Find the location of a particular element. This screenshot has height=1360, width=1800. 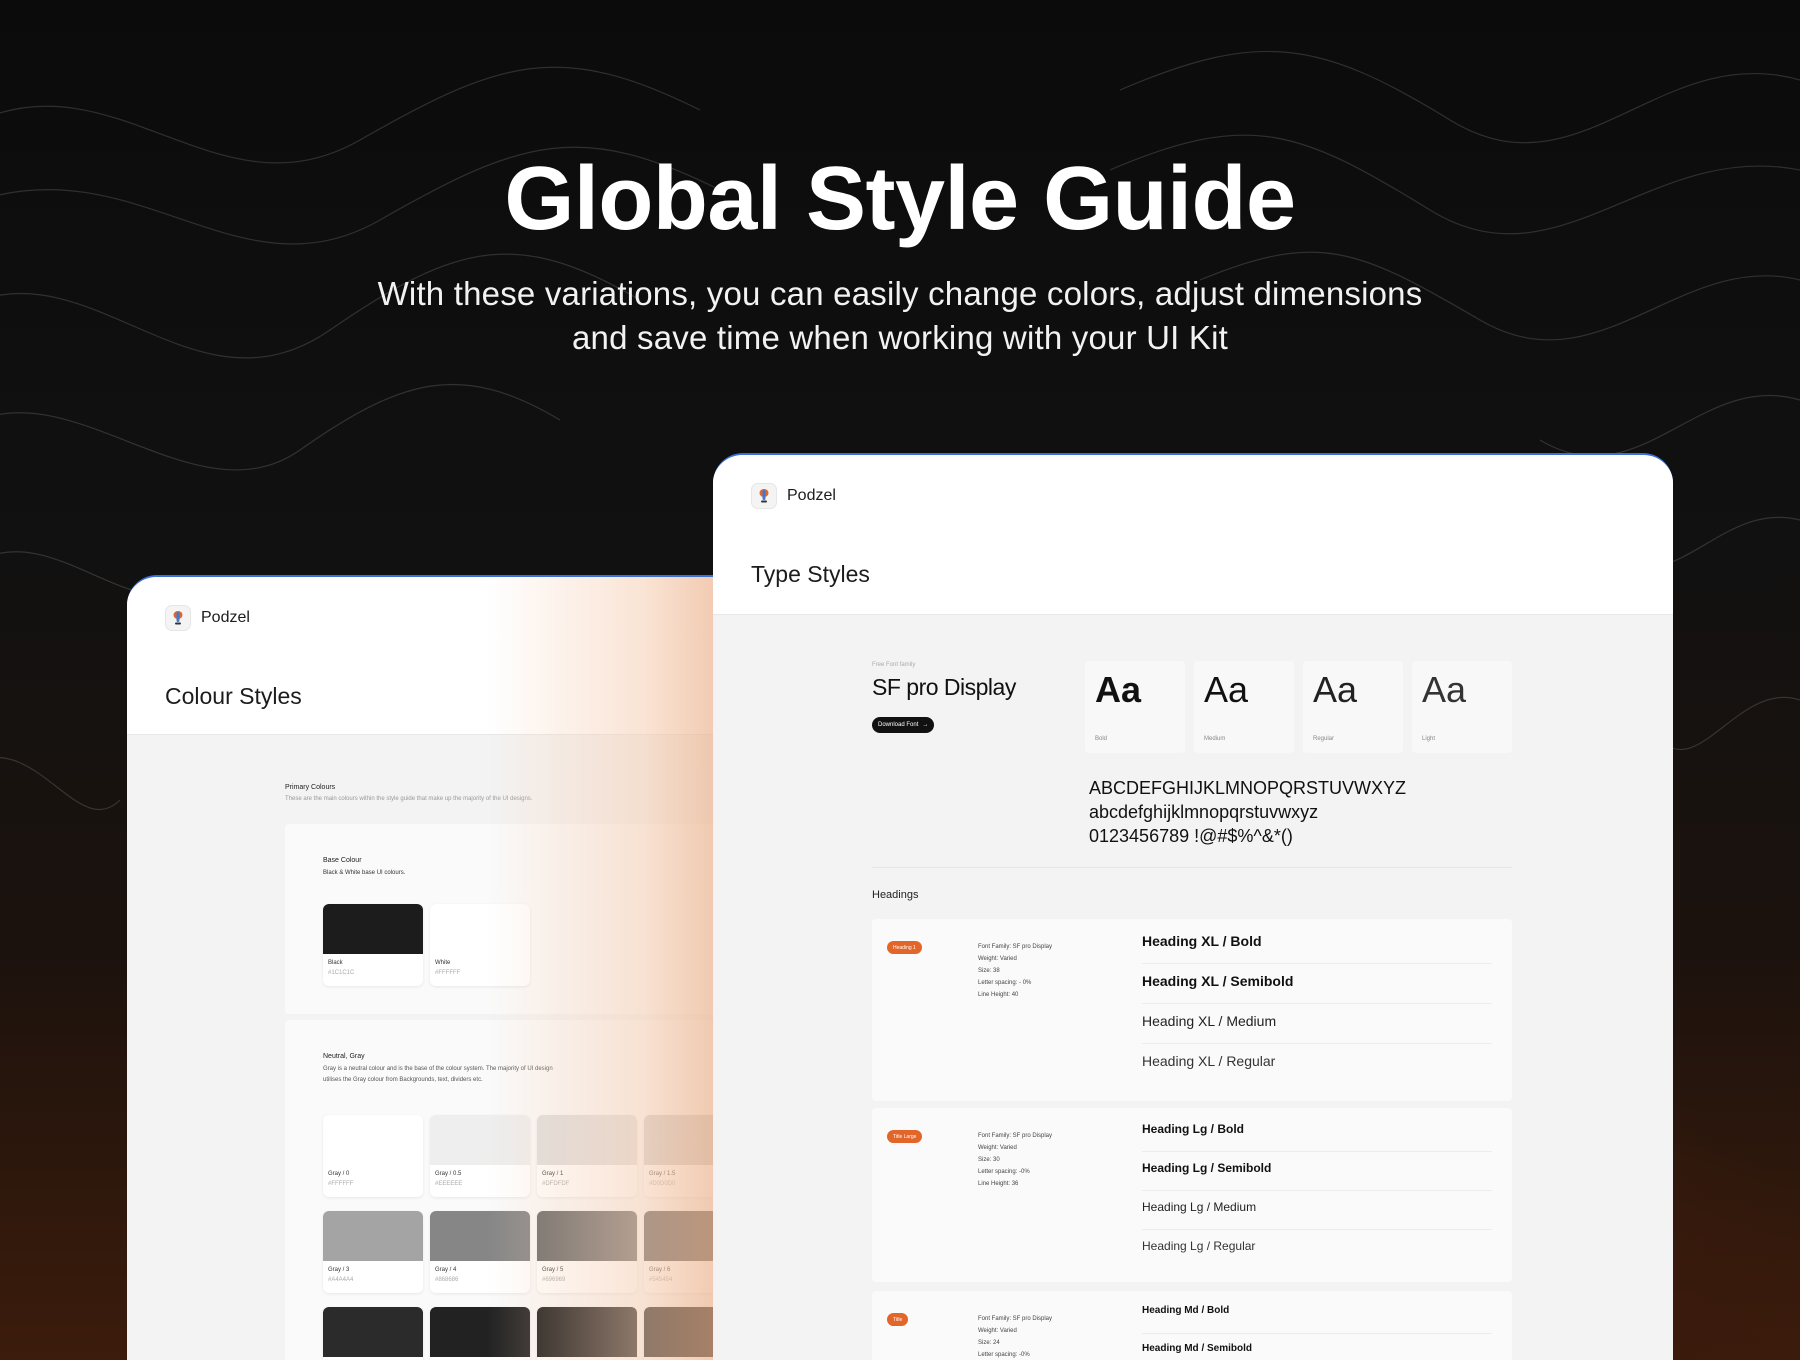

brand-name: Podzel is located at coordinates (225, 617).